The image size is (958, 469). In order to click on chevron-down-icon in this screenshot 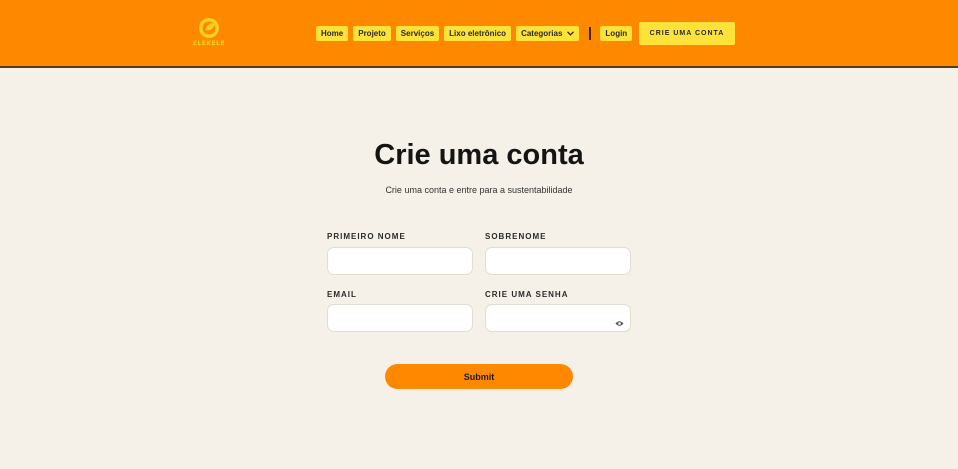, I will do `click(571, 33)`.